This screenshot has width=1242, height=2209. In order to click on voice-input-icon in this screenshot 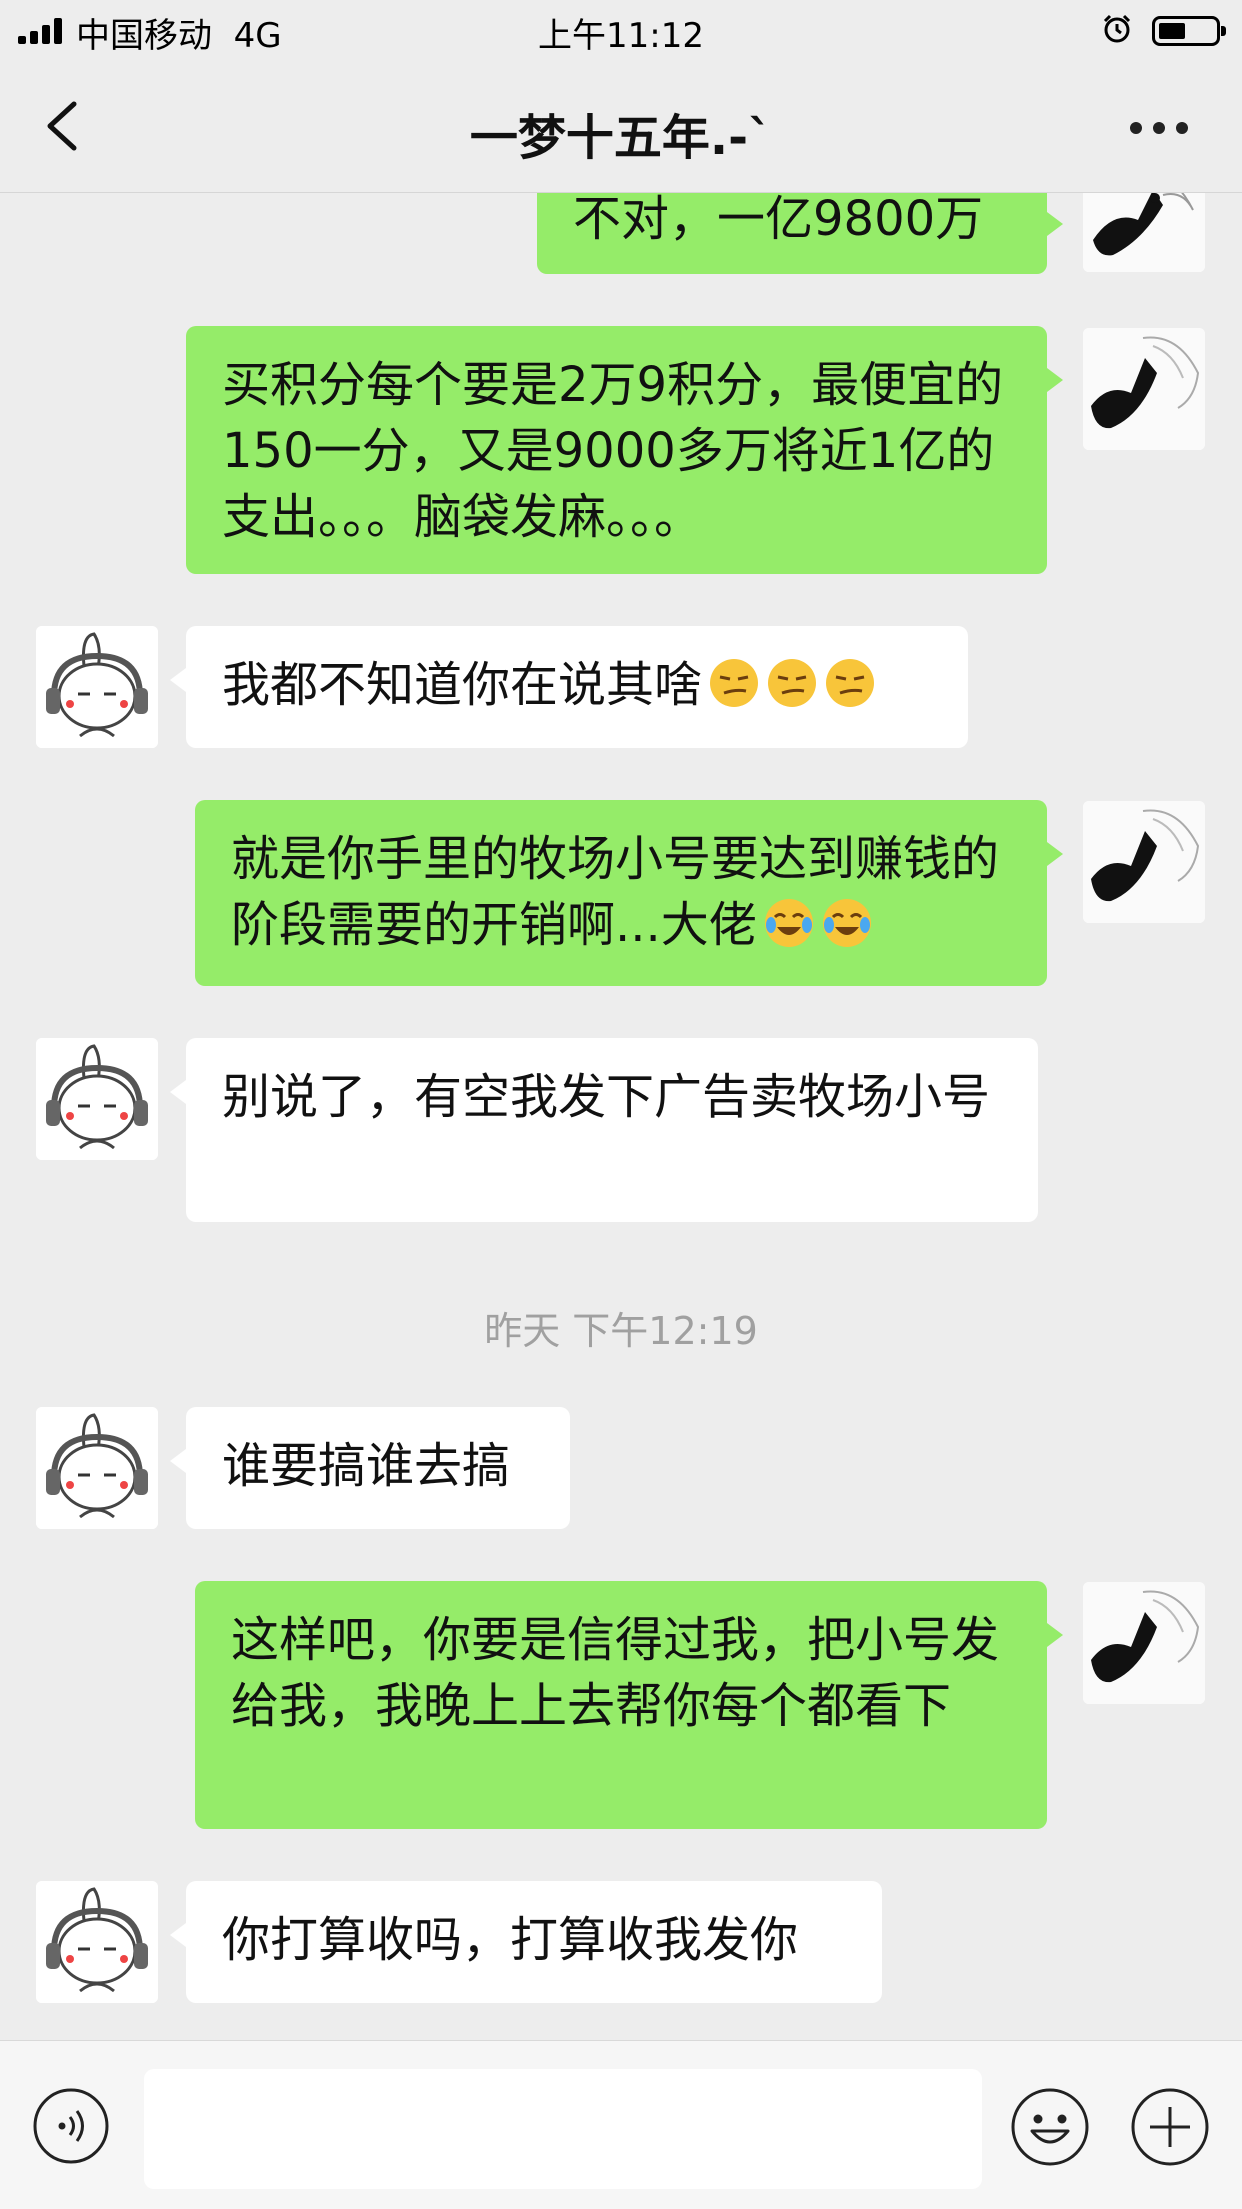, I will do `click(71, 2126)`.